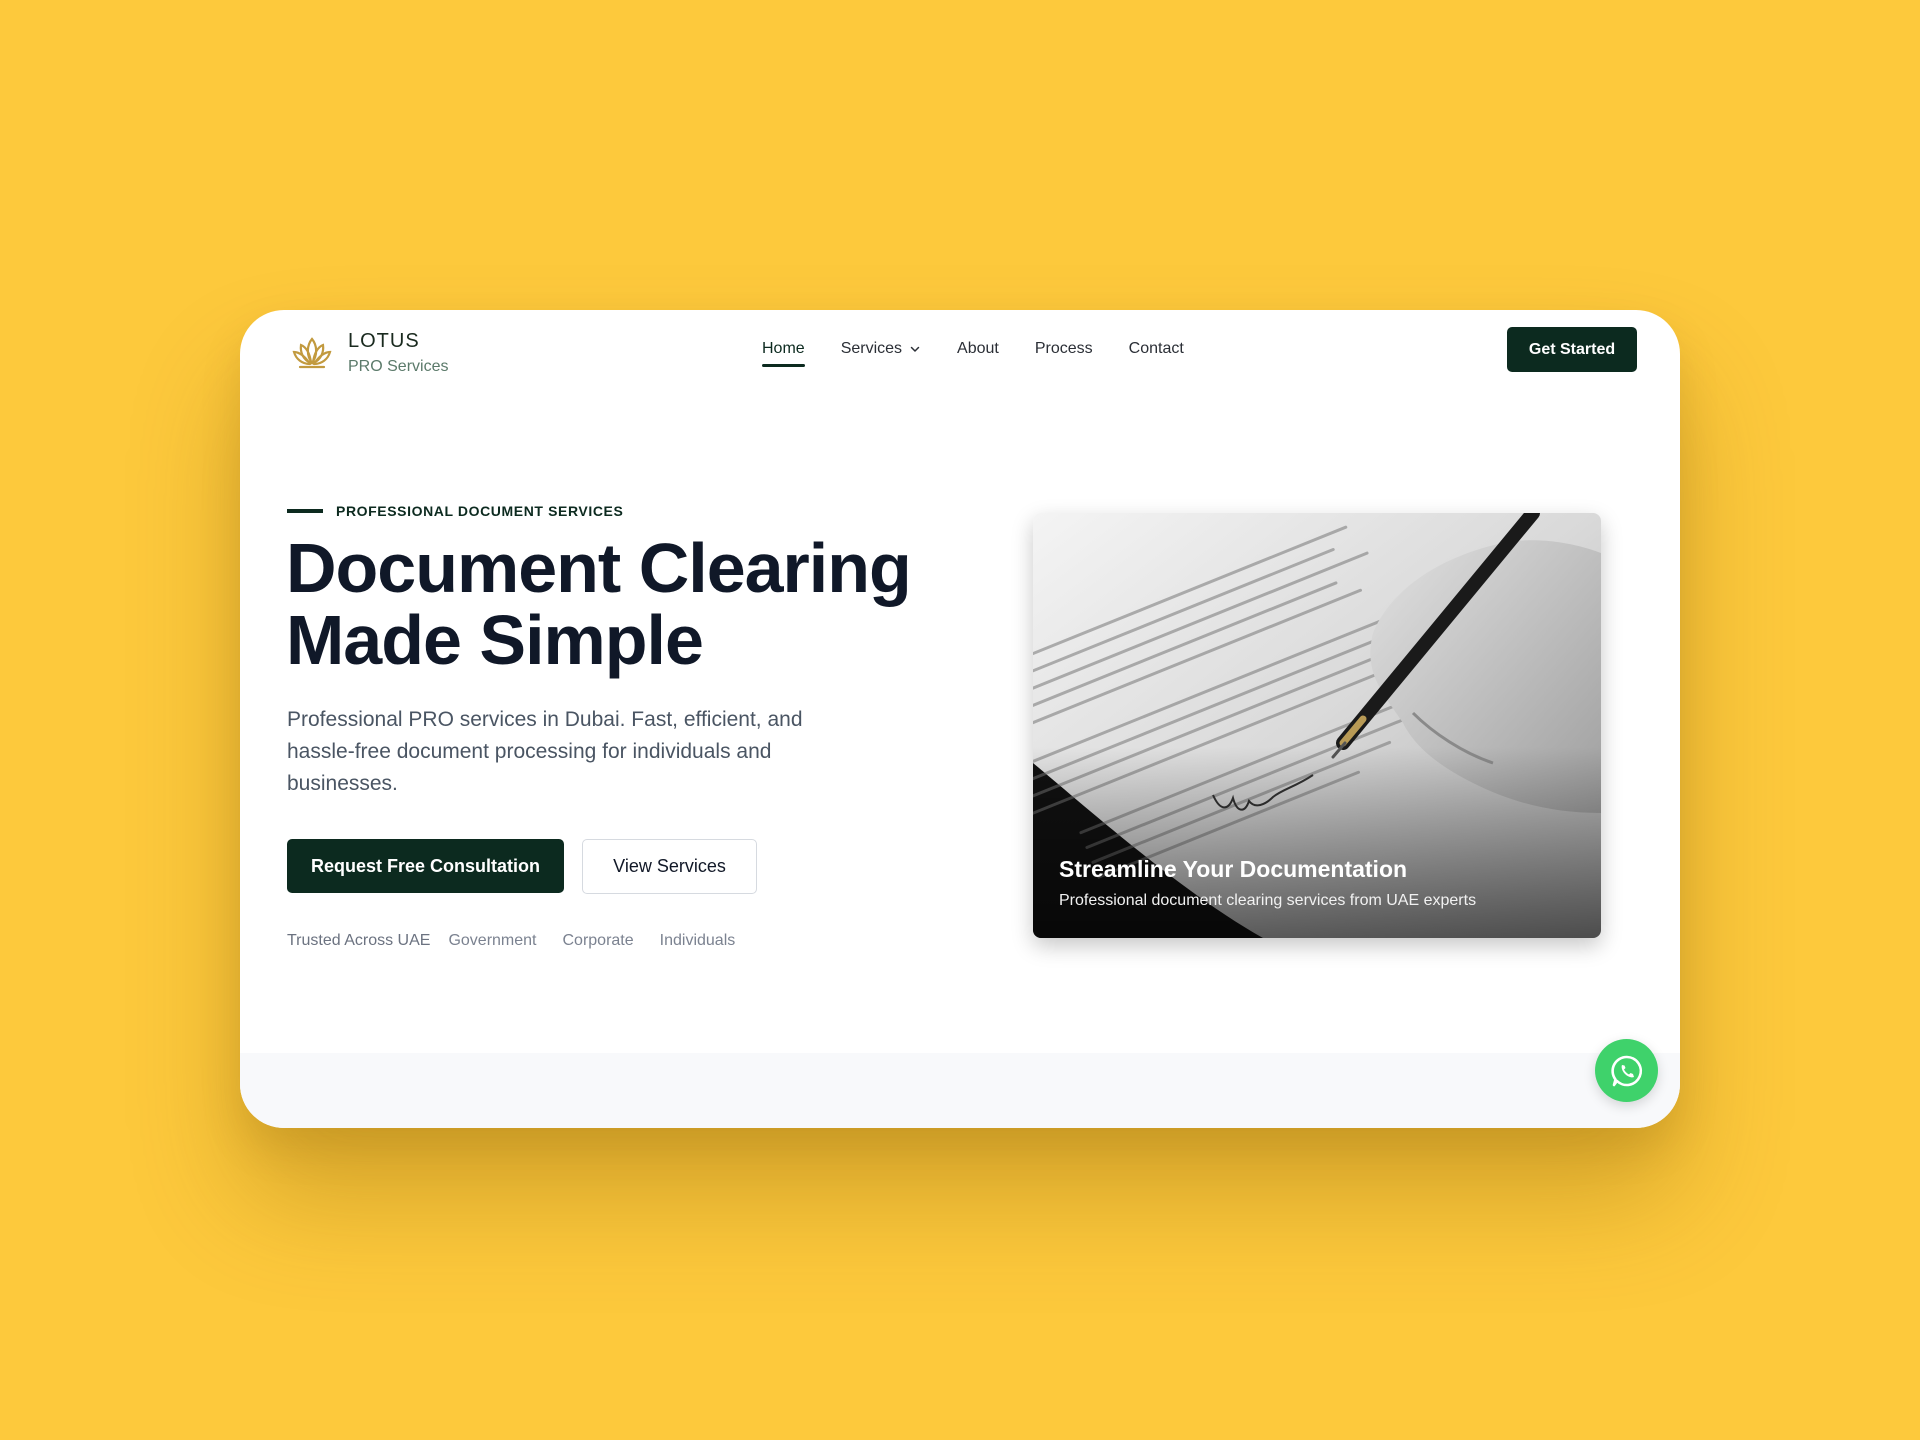  I want to click on brand-tagline: PRO Services, so click(398, 366).